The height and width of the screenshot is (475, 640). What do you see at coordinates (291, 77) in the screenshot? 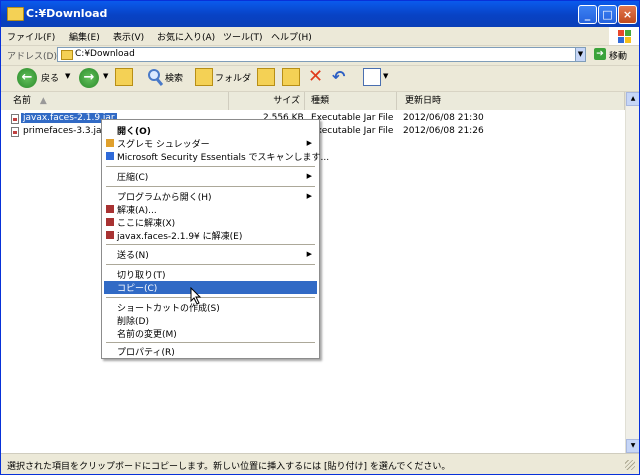
I see `copy-to-icon` at bounding box center [291, 77].